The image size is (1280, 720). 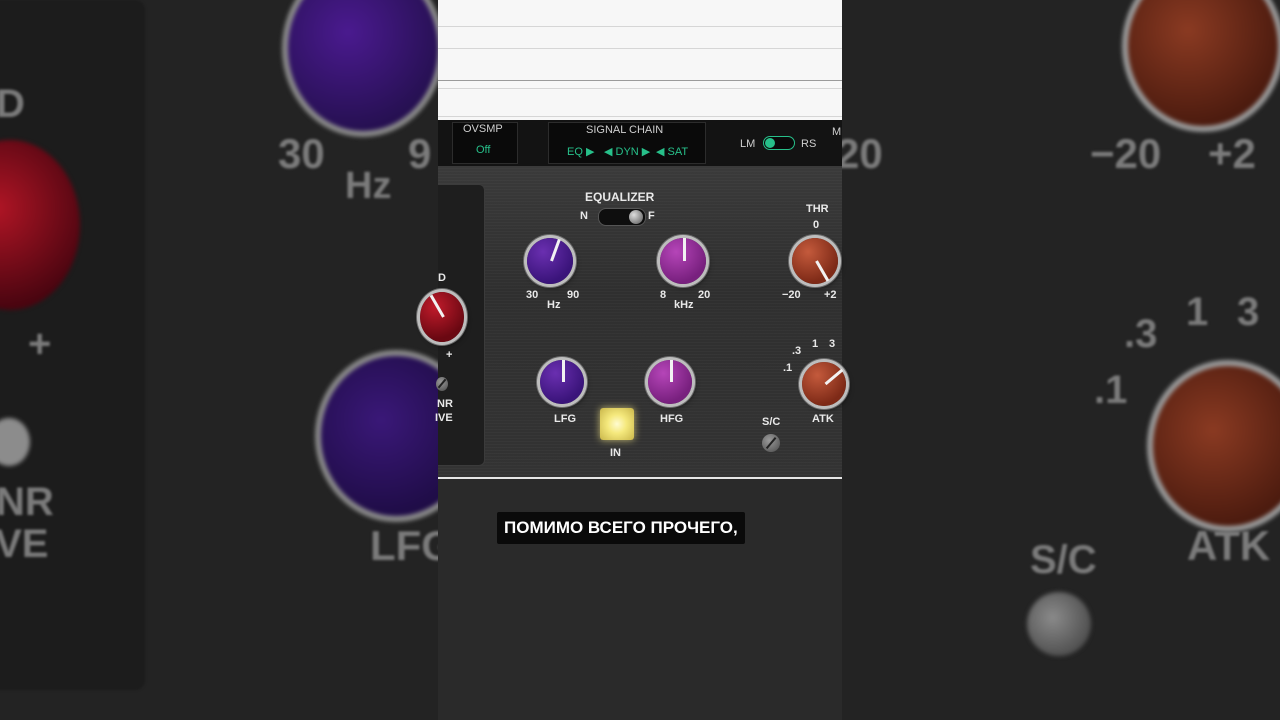 I want to click on eq-in-button, so click(x=617, y=424).